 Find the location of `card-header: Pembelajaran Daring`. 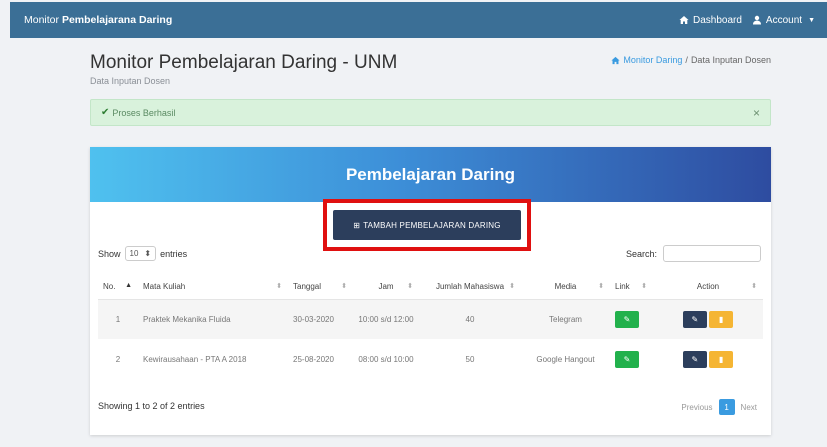

card-header: Pembelajaran Daring is located at coordinates (430, 174).